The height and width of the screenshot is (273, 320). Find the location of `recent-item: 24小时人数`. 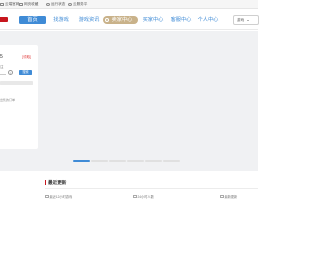

recent-item: 24小时人数 is located at coordinates (143, 196).